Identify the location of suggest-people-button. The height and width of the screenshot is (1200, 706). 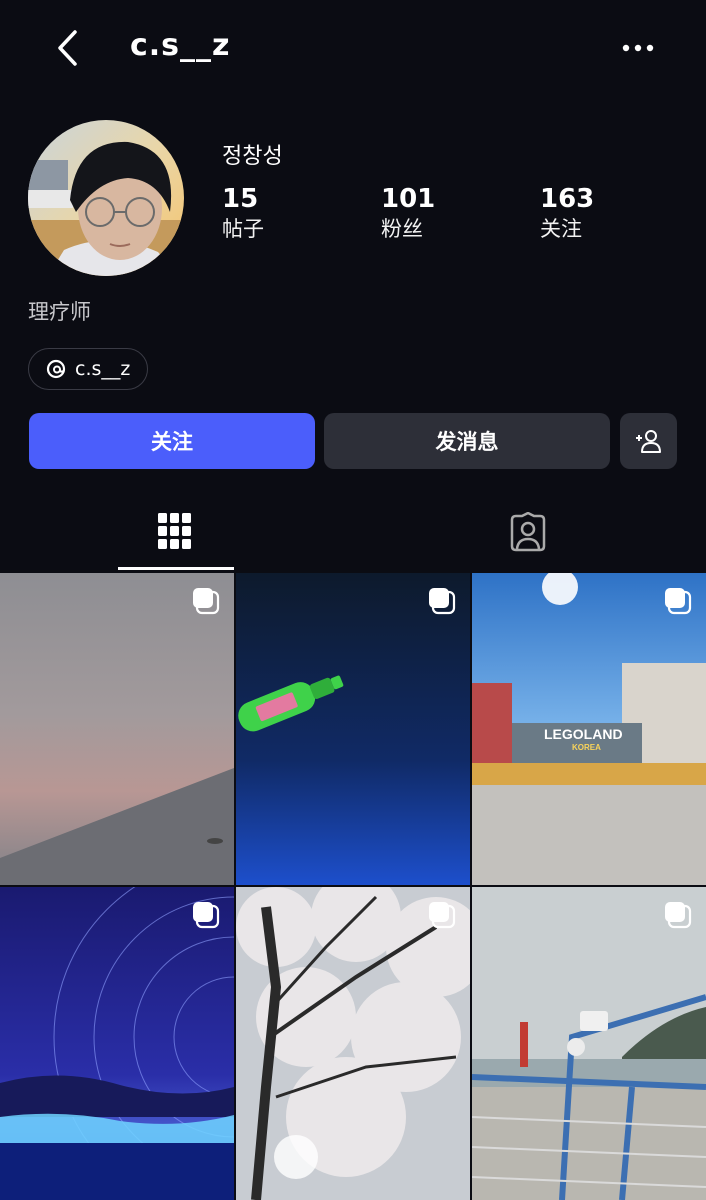
(648, 441).